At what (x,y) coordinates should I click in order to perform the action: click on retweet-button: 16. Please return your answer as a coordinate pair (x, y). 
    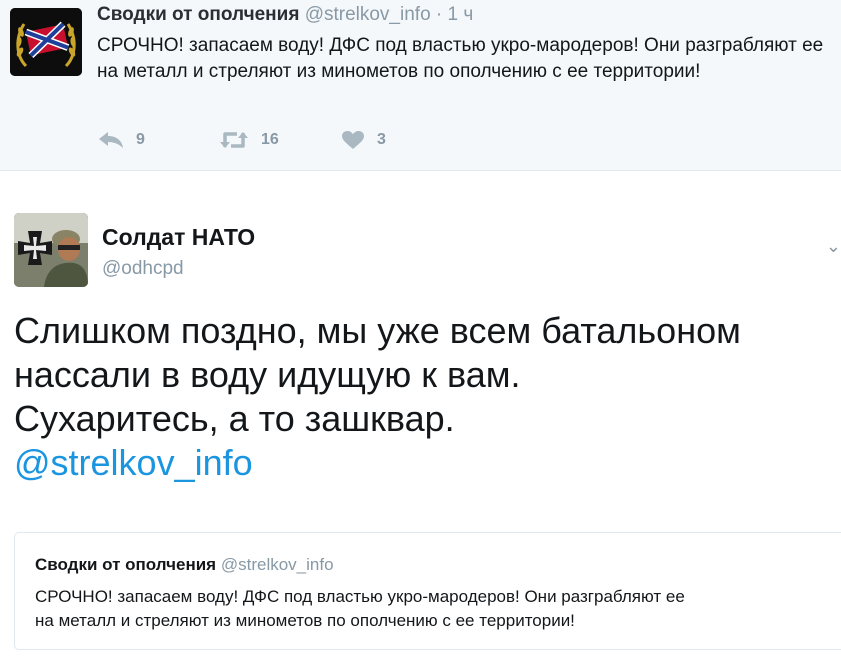
    Looking at the image, I should click on (249, 140).